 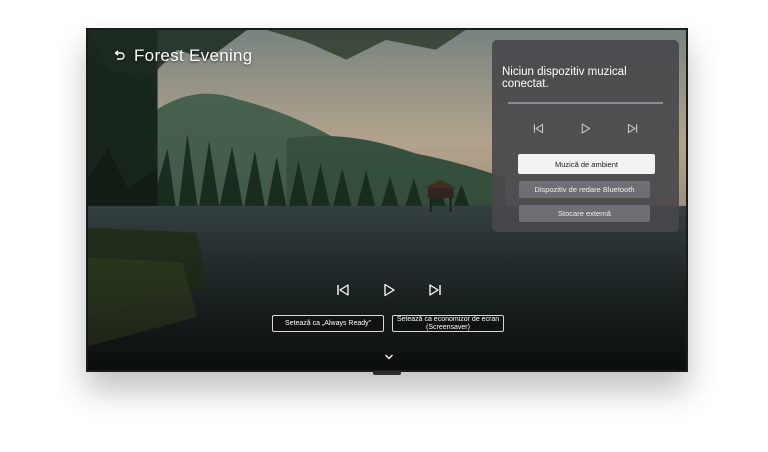 I want to click on panel-transport-controls, so click(x=585, y=128).